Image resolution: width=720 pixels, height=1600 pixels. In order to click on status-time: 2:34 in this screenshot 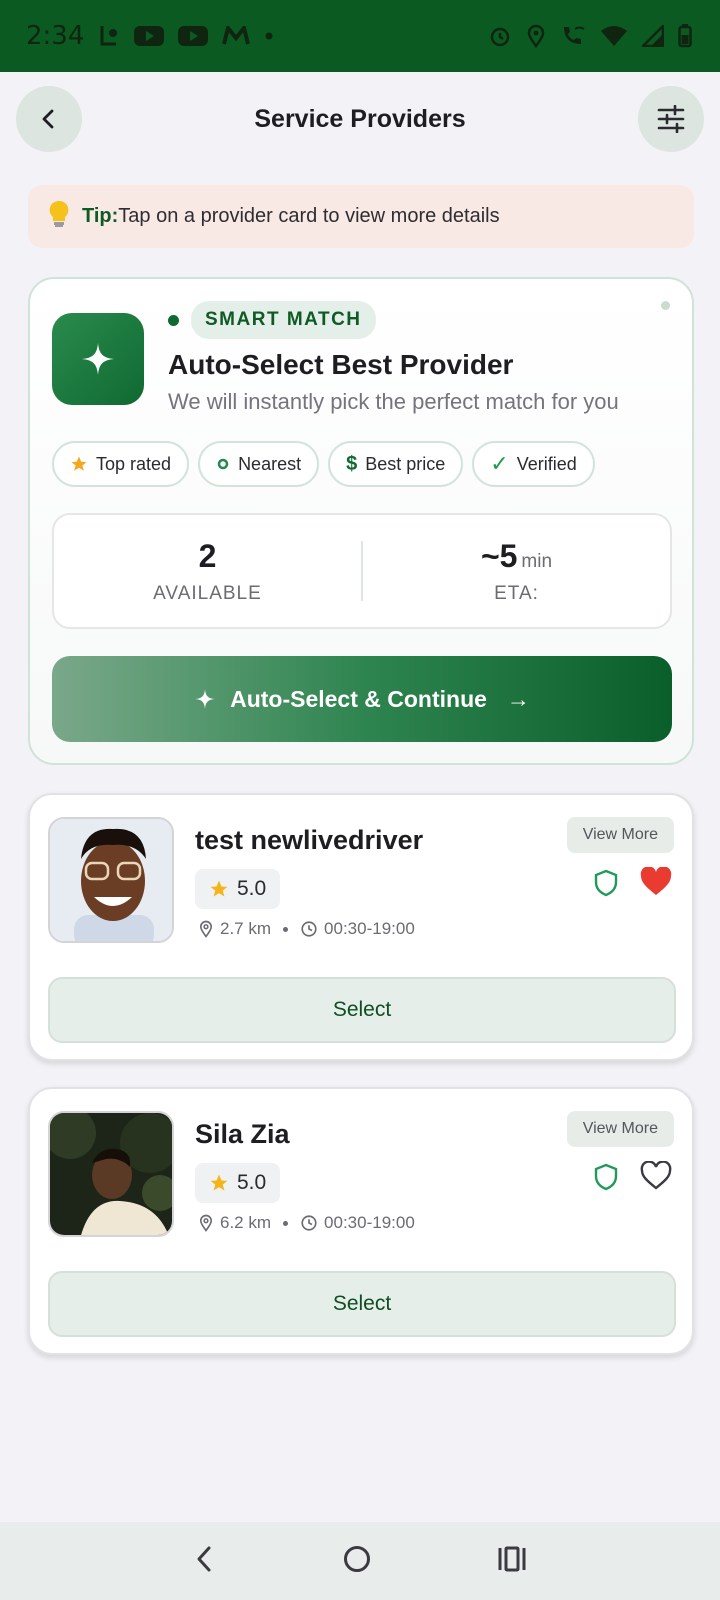, I will do `click(55, 36)`.